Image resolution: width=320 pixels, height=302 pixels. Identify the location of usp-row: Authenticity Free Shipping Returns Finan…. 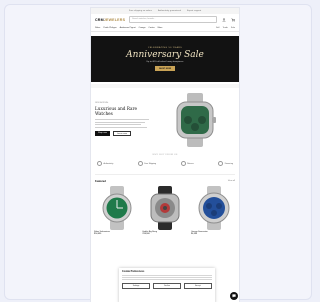
(165, 163).